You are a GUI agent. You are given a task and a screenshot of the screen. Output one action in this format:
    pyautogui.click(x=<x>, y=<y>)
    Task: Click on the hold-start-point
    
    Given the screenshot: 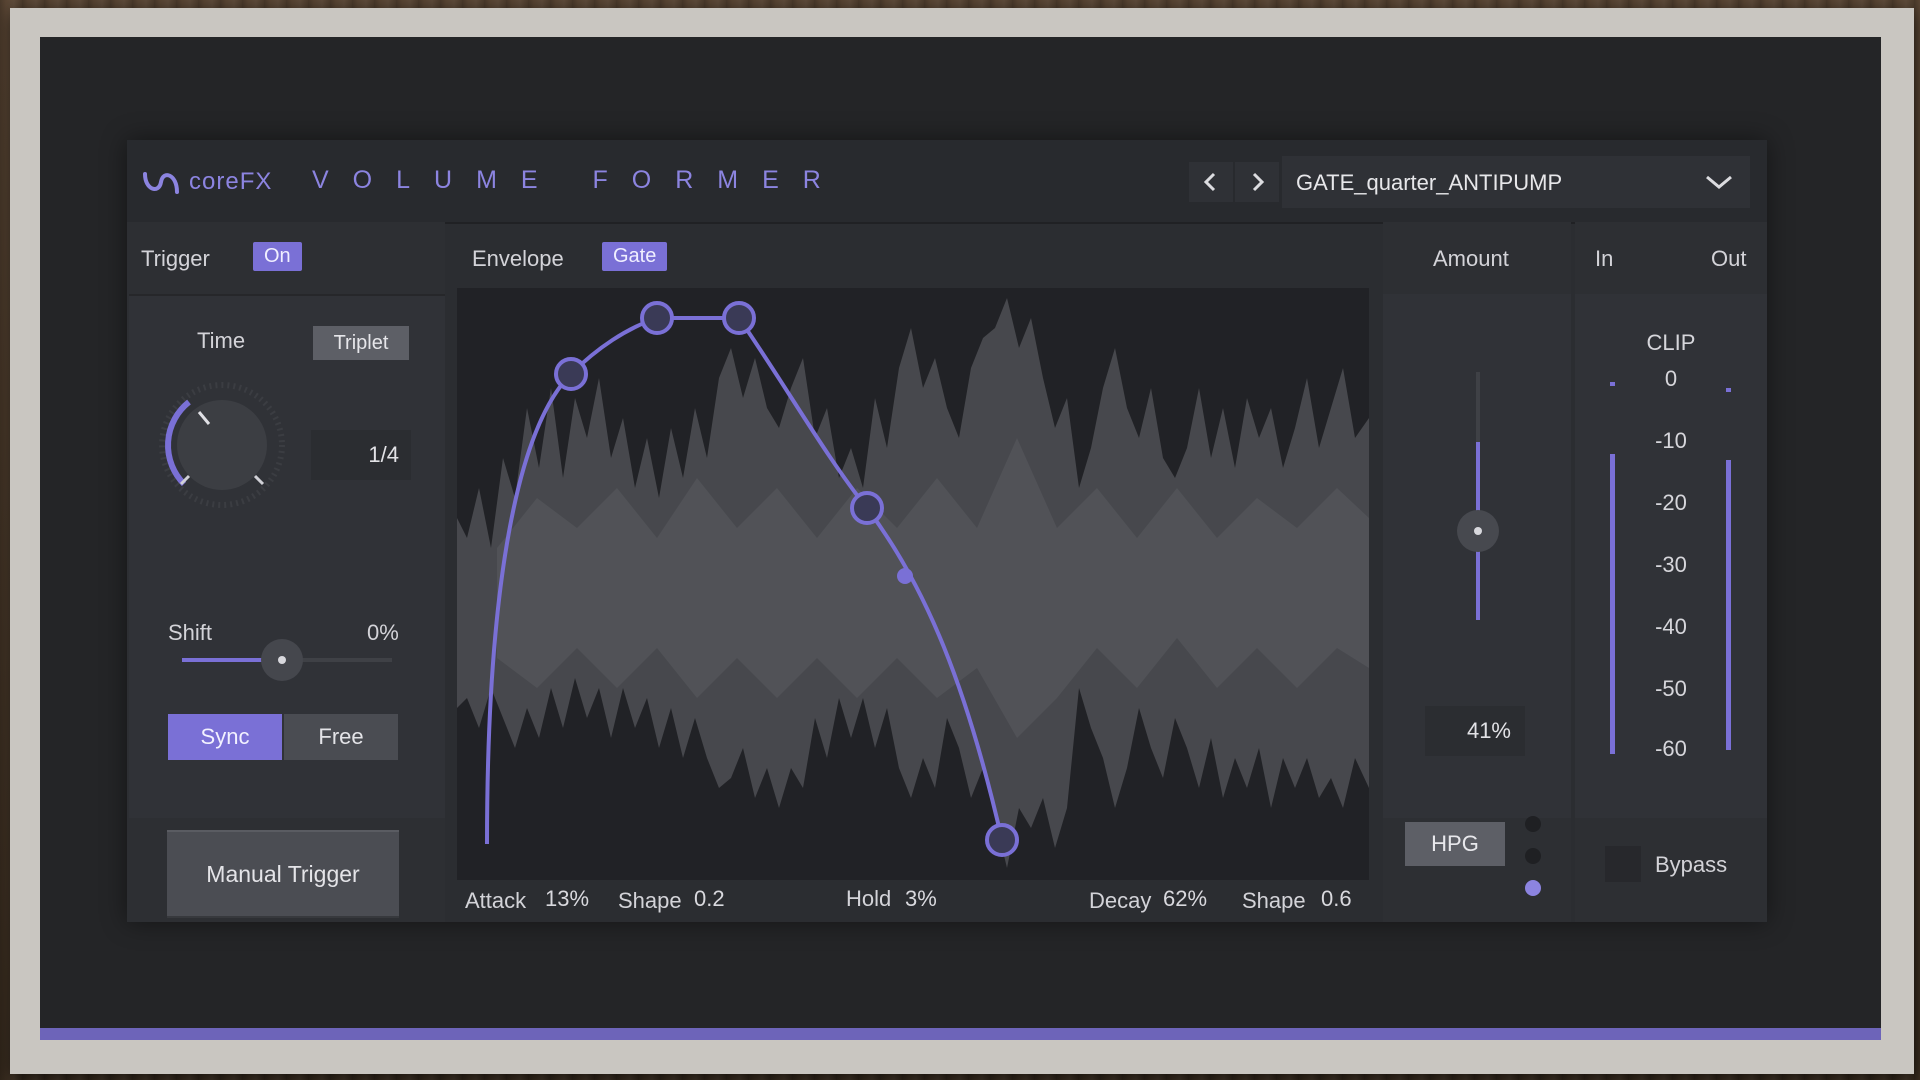 What is the action you would take?
    pyautogui.click(x=657, y=318)
    